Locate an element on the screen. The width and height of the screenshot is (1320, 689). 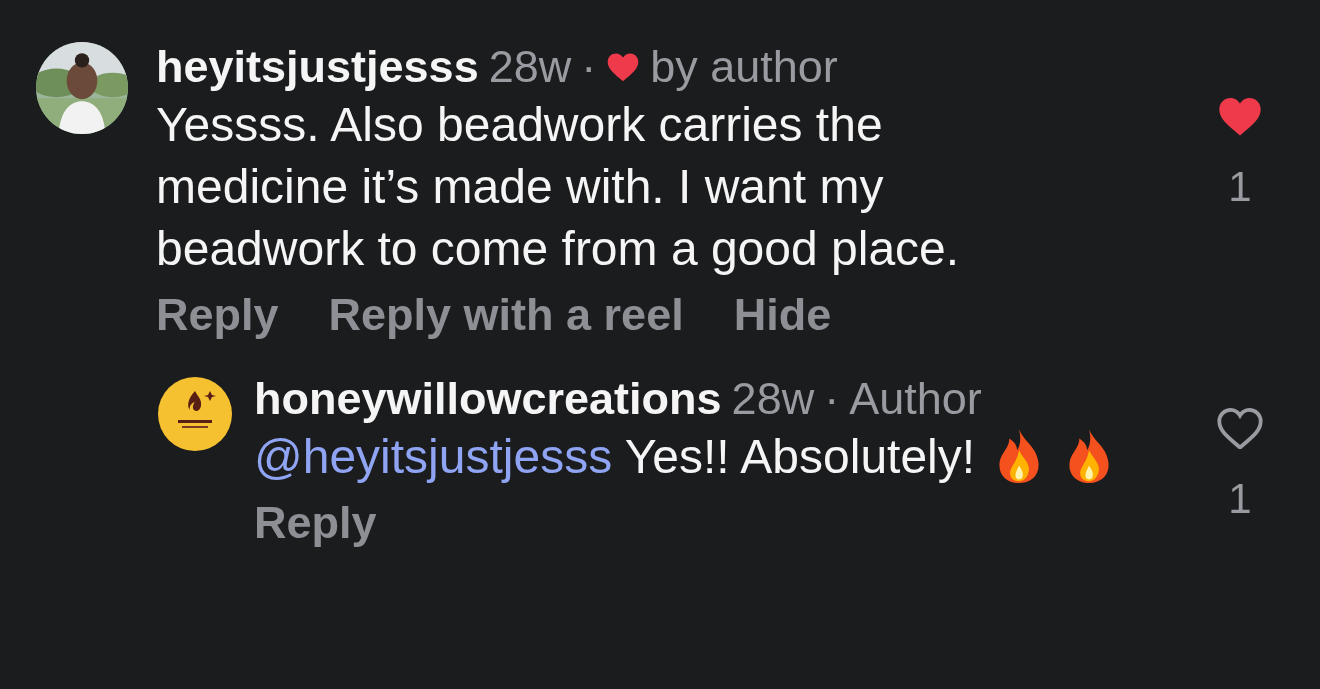
action-link: Hide is located at coordinates (782, 315).